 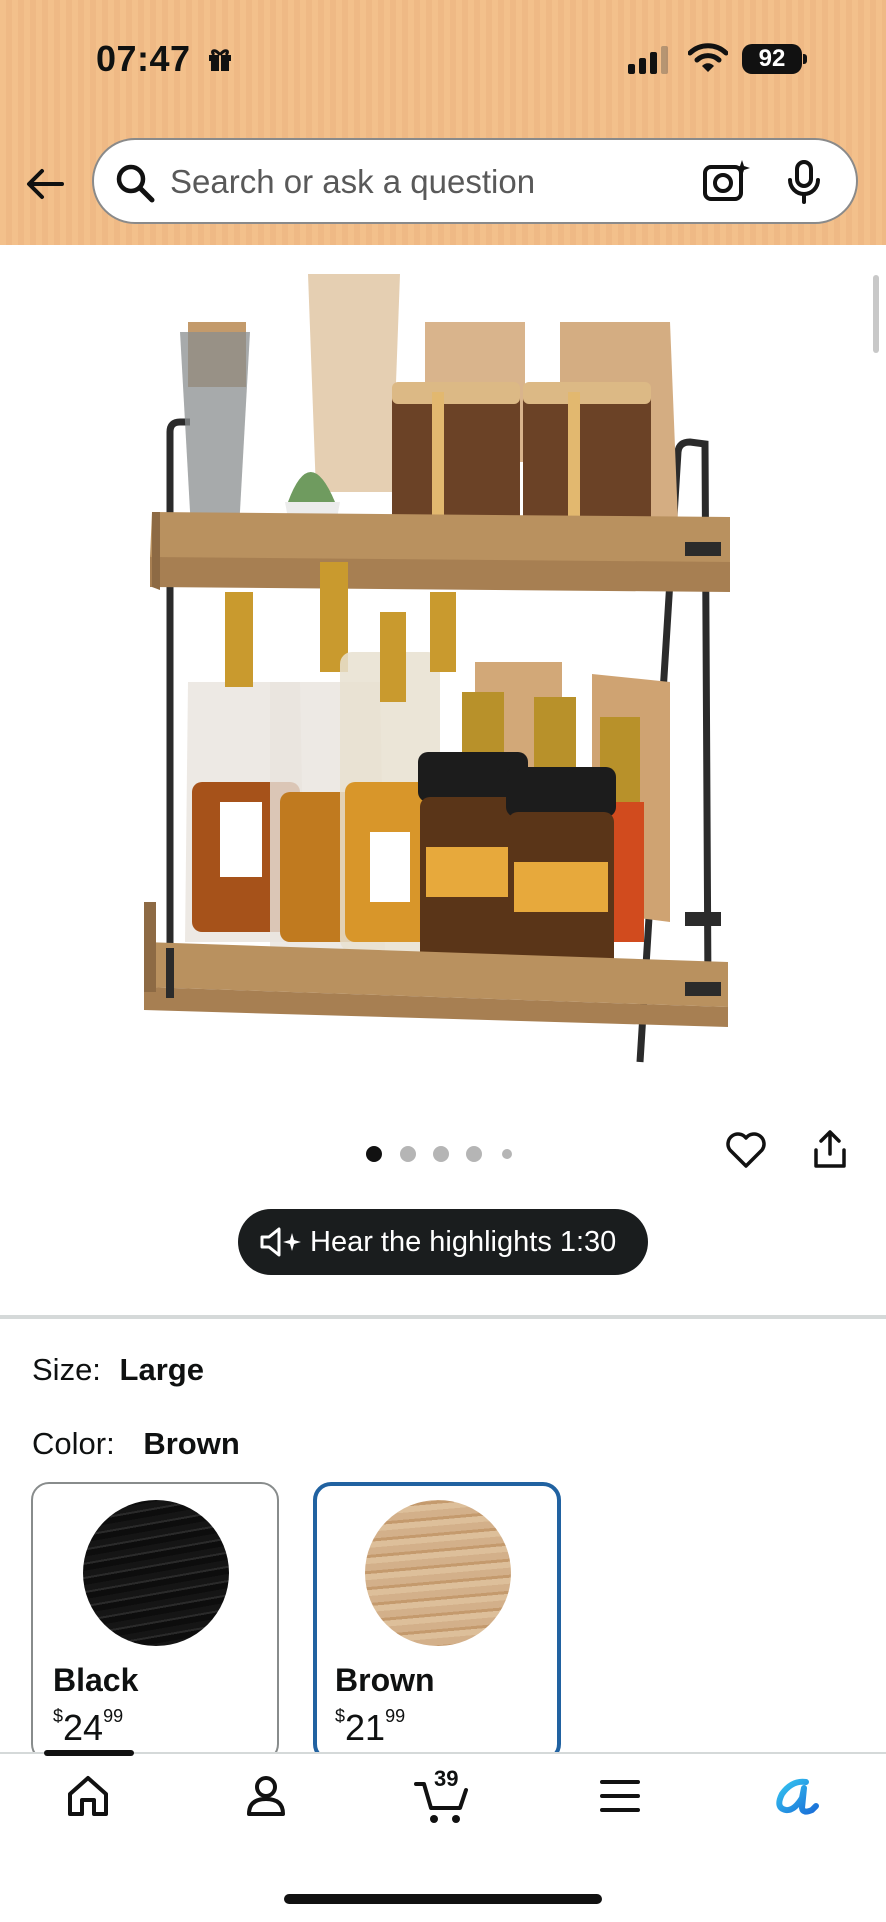 I want to click on hear-highlights-label: Hear the highlights 1:30, so click(x=463, y=1242).